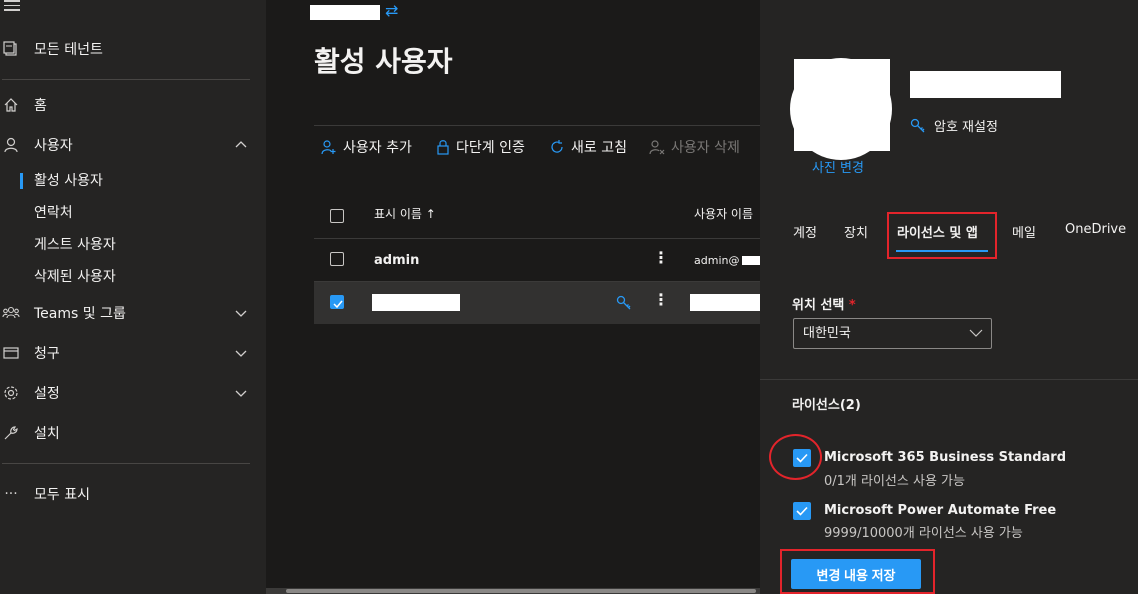  Describe the element at coordinates (717, 260) in the screenshot. I see `username-cell: admin@` at that location.